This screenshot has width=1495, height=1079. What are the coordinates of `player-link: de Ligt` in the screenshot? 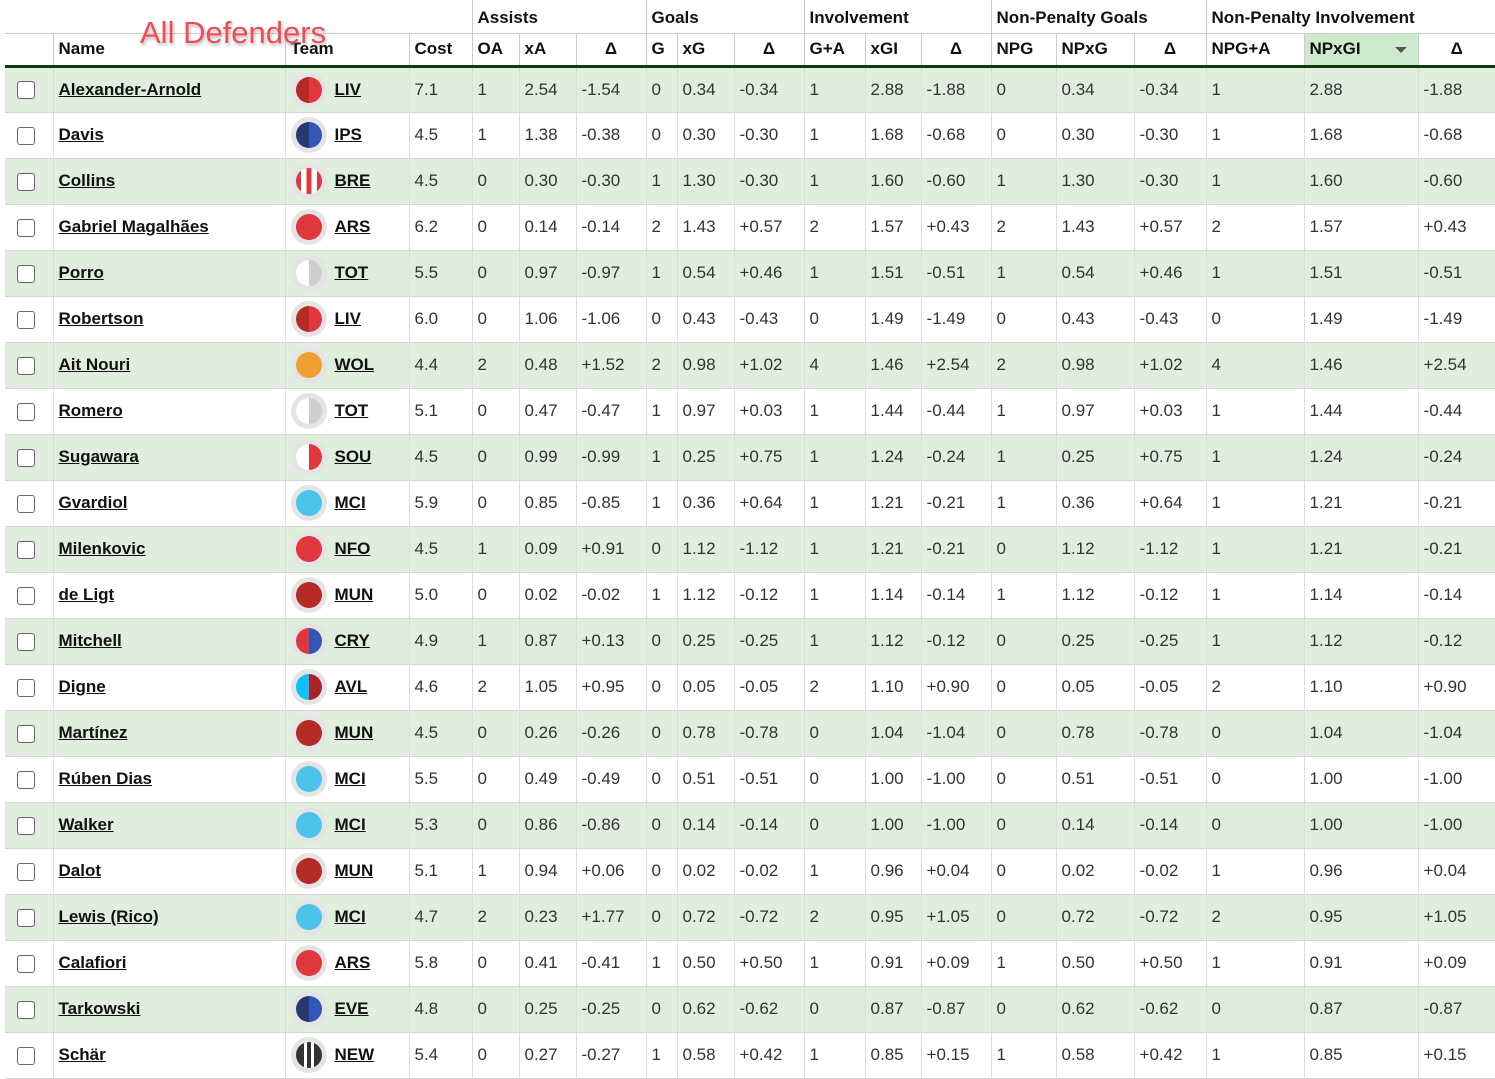 It's located at (87, 594).